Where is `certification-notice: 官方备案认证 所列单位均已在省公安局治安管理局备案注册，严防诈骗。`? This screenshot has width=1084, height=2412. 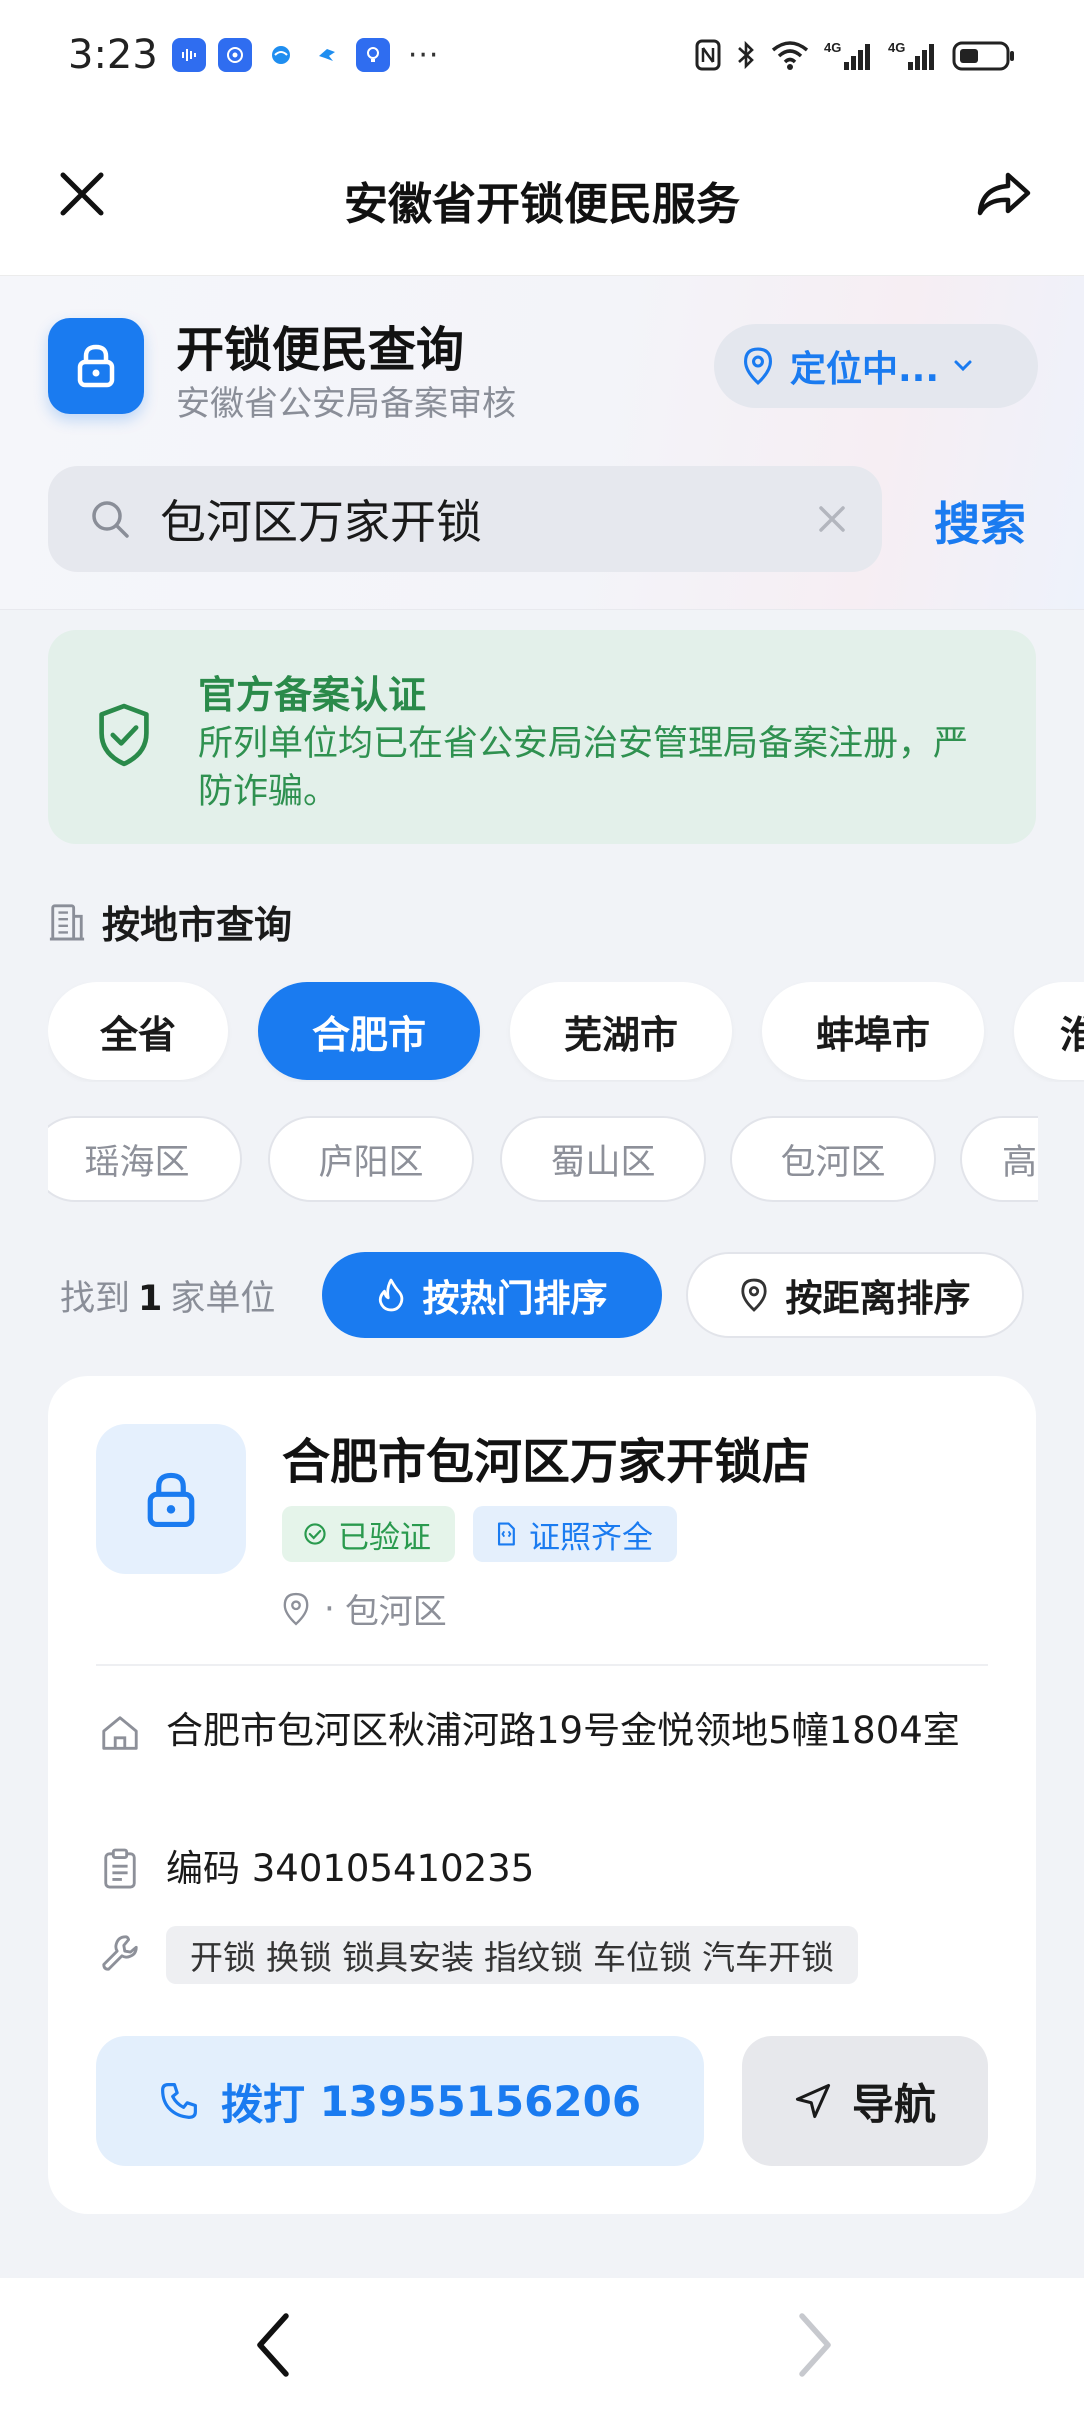 certification-notice: 官方备案认证 所列单位均已在省公安局治安管理局备案注册，严防诈骗。 is located at coordinates (542, 737).